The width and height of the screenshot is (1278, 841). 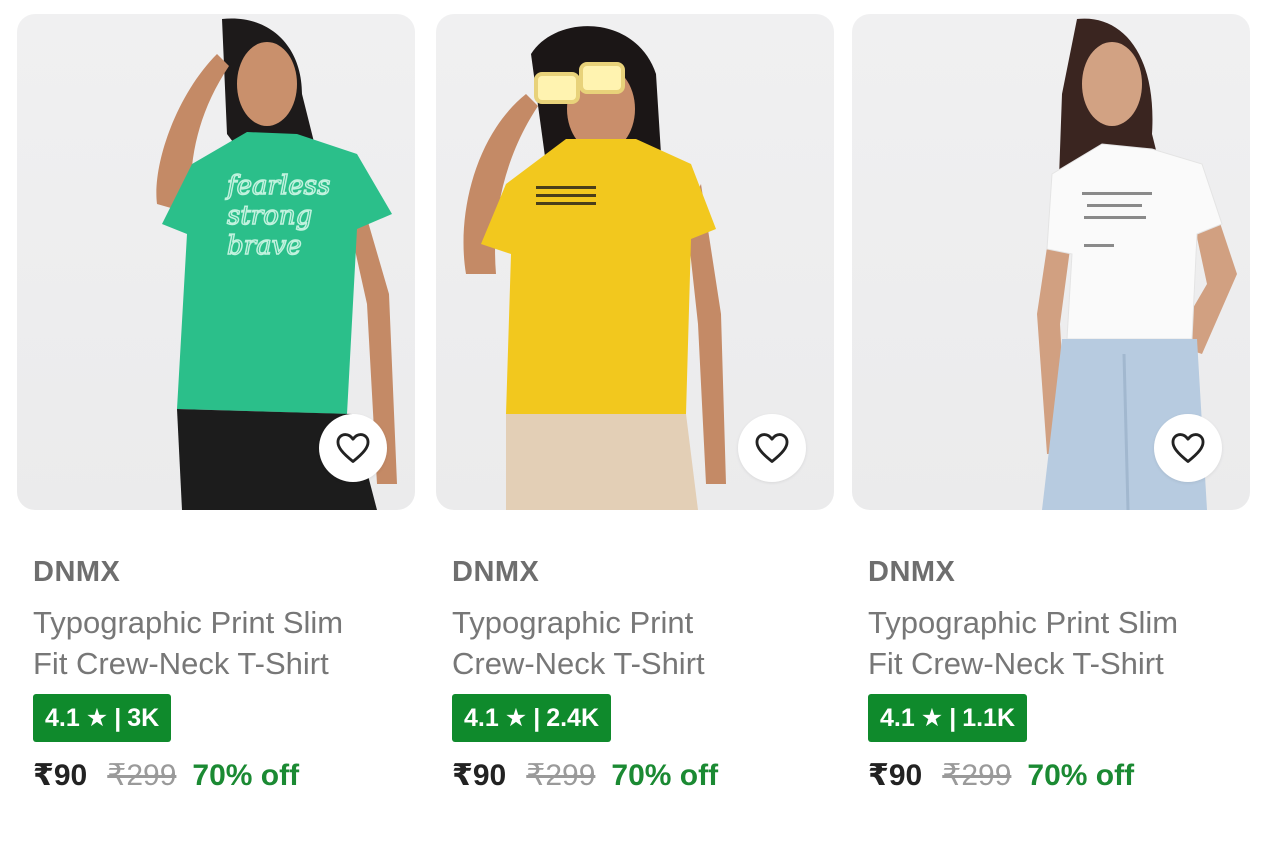 What do you see at coordinates (578, 663) in the screenshot?
I see `title-line-2: Crew-Neck T-Shirt` at bounding box center [578, 663].